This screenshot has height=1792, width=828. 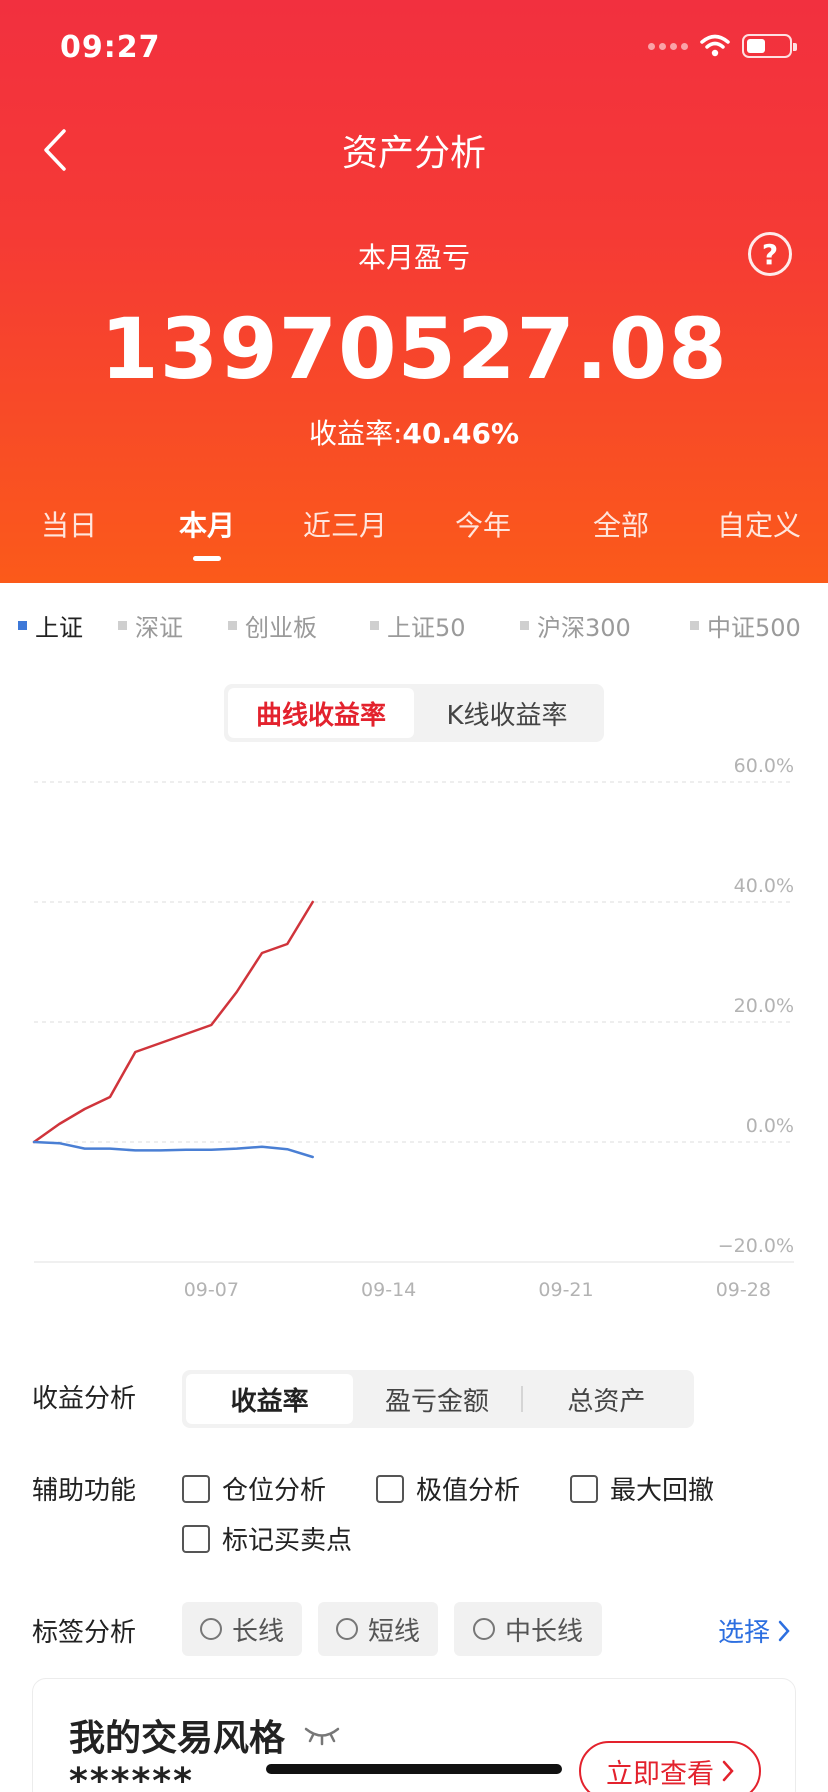 I want to click on select-label: 选择, so click(x=743, y=1633).